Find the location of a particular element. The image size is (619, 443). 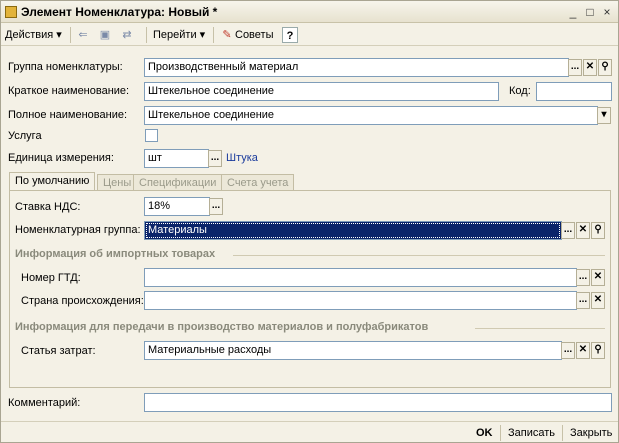

code-field is located at coordinates (574, 91).